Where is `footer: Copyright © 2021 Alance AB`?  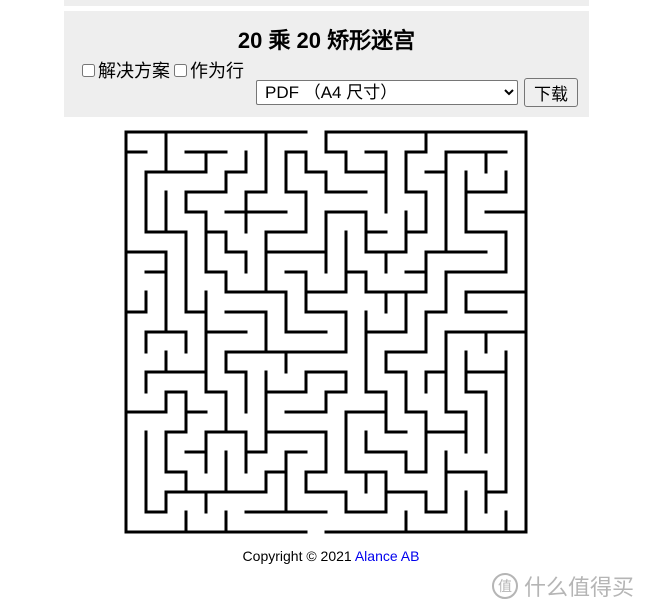 footer: Copyright © 2021 Alance AB is located at coordinates (331, 556).